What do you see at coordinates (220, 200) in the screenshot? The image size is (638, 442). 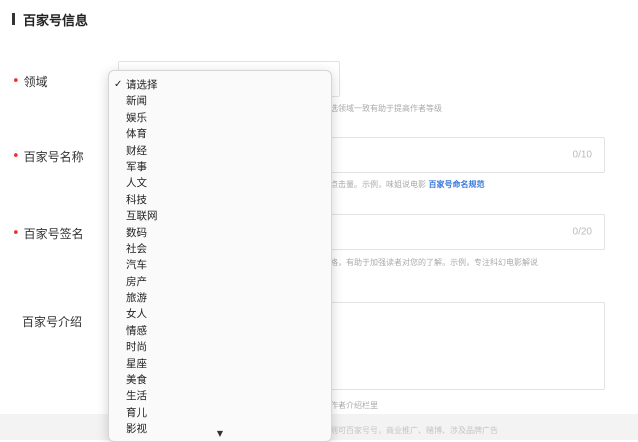 I see `dropdown-option: 科技` at bounding box center [220, 200].